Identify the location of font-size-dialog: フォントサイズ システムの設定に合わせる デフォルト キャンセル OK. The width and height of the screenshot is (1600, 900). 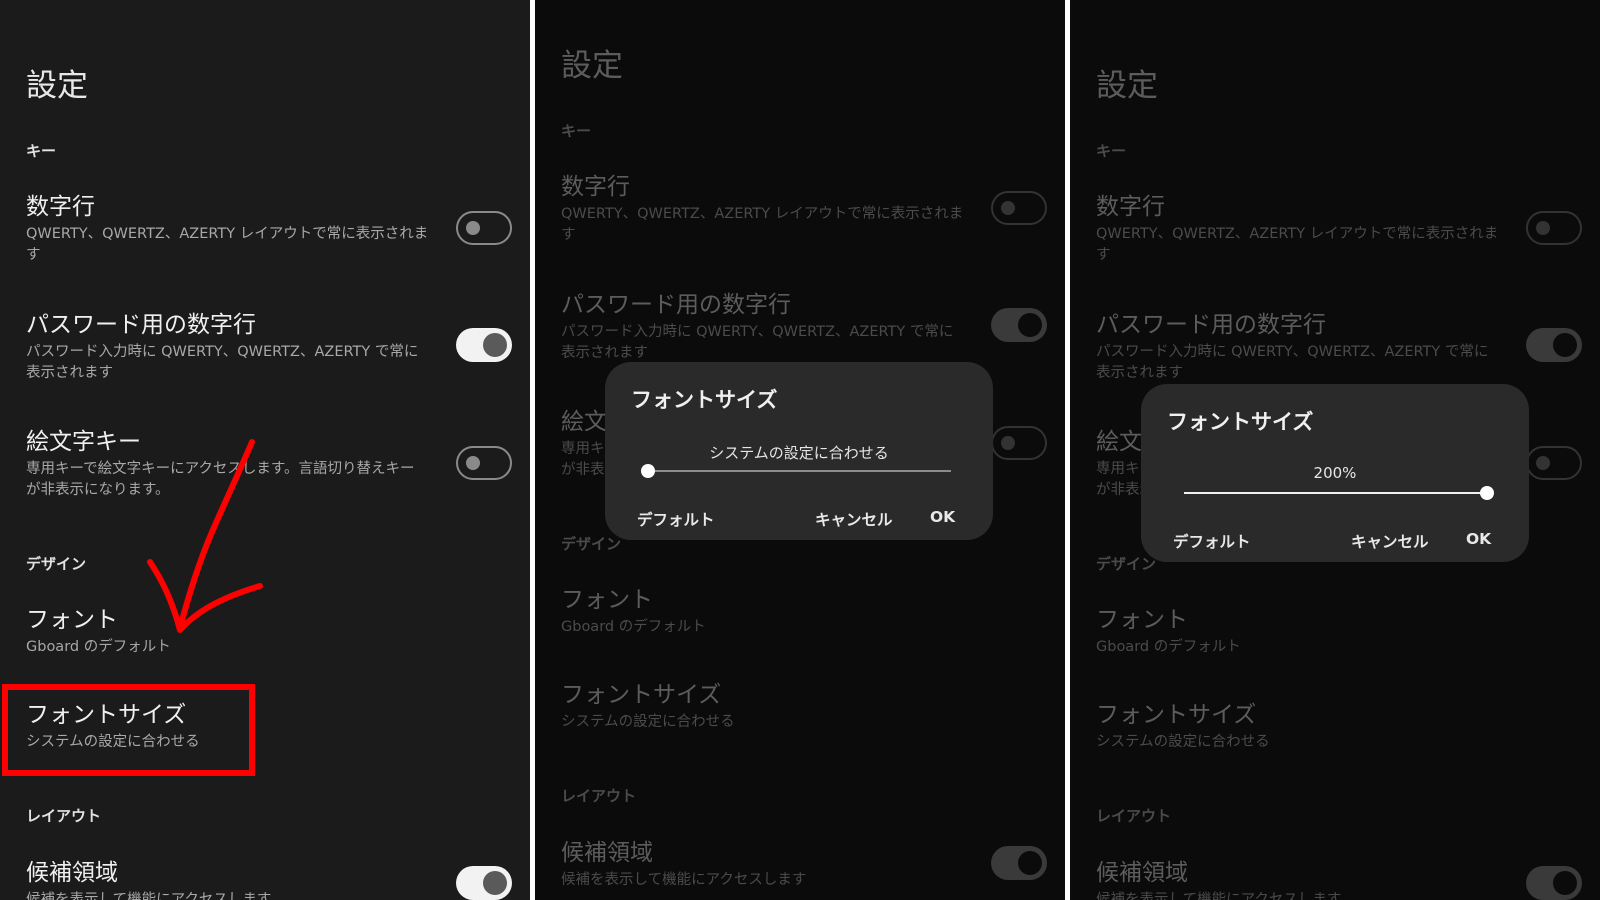
(799, 451).